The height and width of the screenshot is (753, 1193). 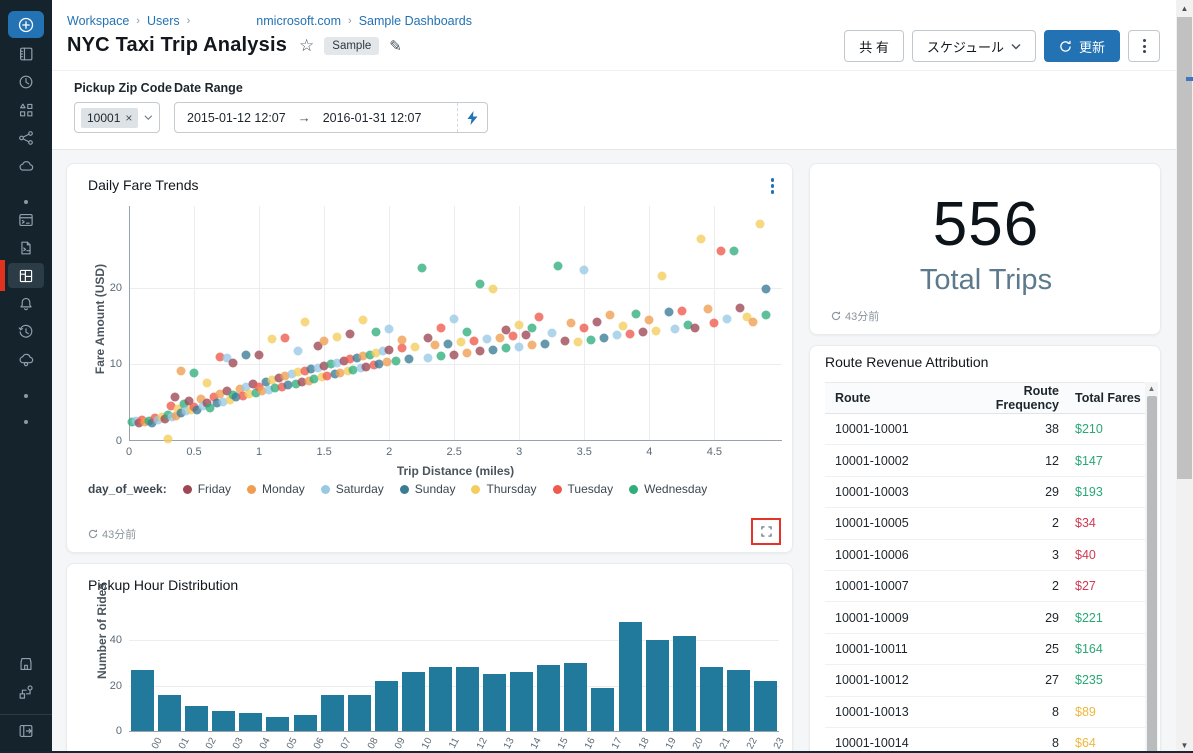 I want to click on legend-item-friday: Friday, so click(x=207, y=489).